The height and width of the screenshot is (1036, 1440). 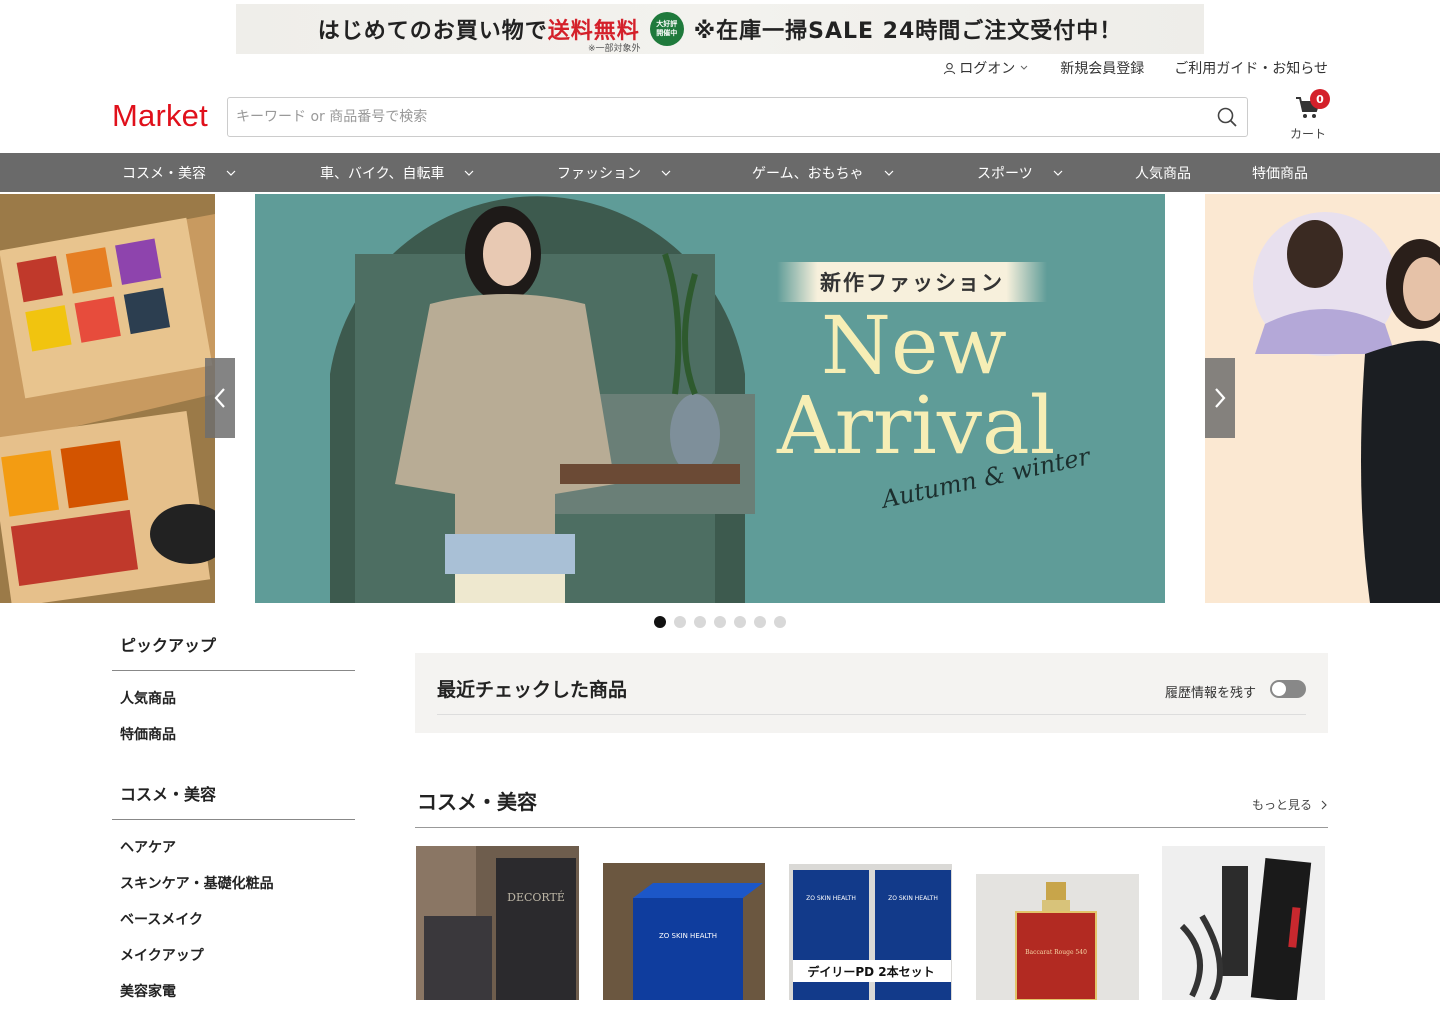 What do you see at coordinates (871, 693) in the screenshot?
I see `recently-viewed-panel: 最近チェックした商品 履歴情報を残す` at bounding box center [871, 693].